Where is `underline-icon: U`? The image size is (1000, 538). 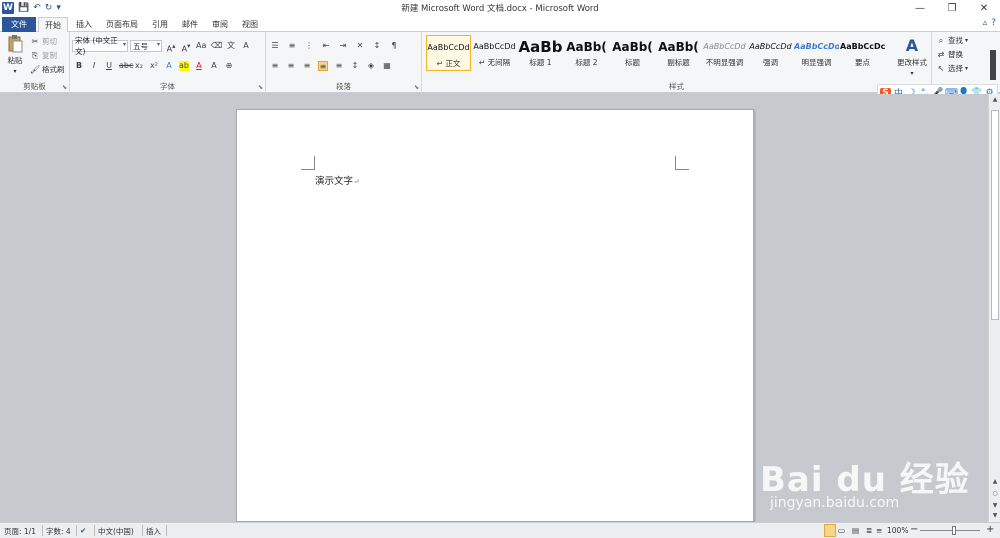 underline-icon: U is located at coordinates (109, 66).